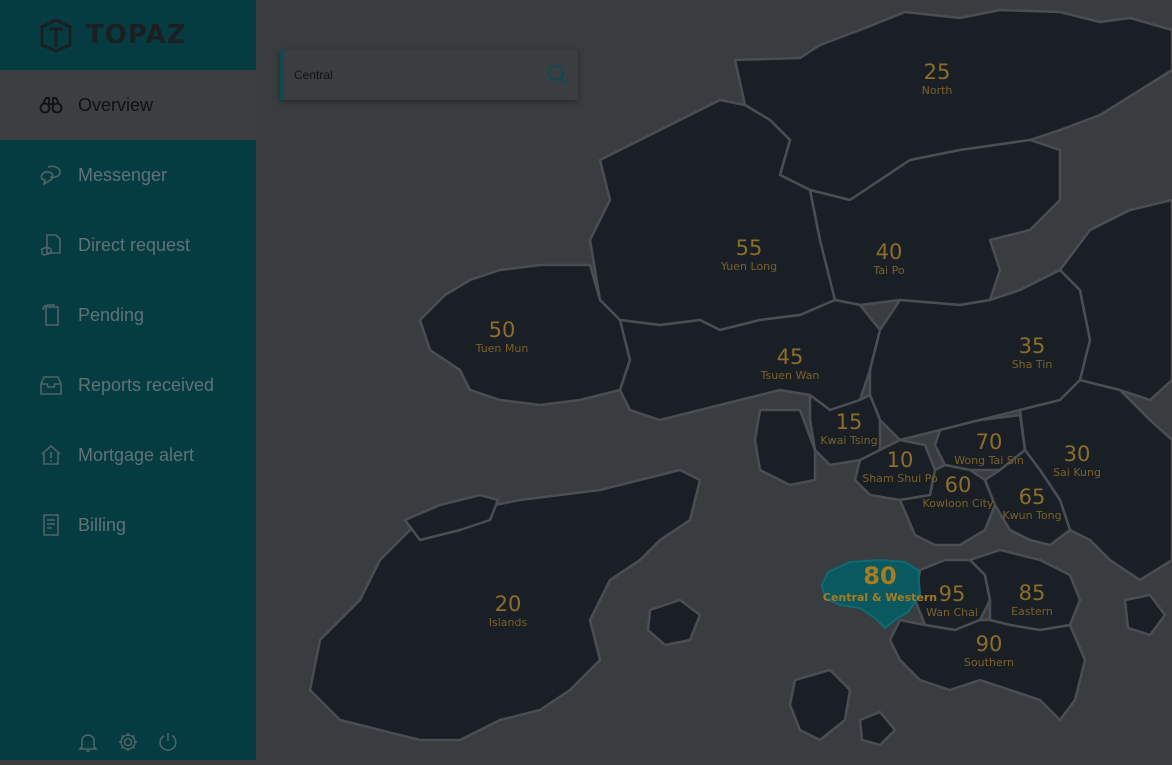 Image resolution: width=1172 pixels, height=765 pixels. What do you see at coordinates (877, 728) in the screenshot?
I see `region-islet-c` at bounding box center [877, 728].